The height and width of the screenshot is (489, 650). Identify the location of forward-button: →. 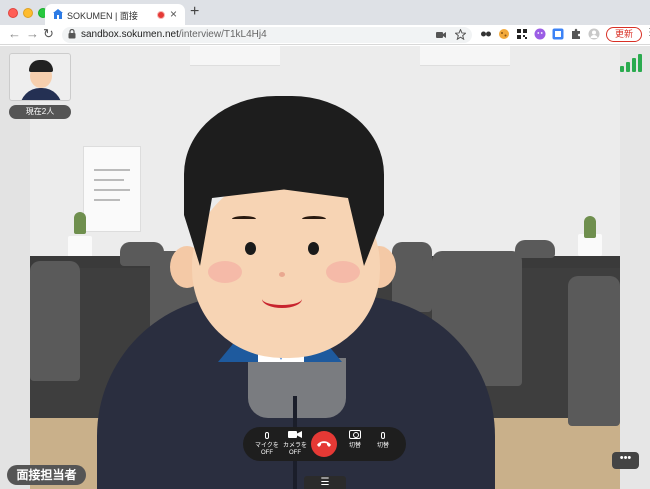
(32, 33).